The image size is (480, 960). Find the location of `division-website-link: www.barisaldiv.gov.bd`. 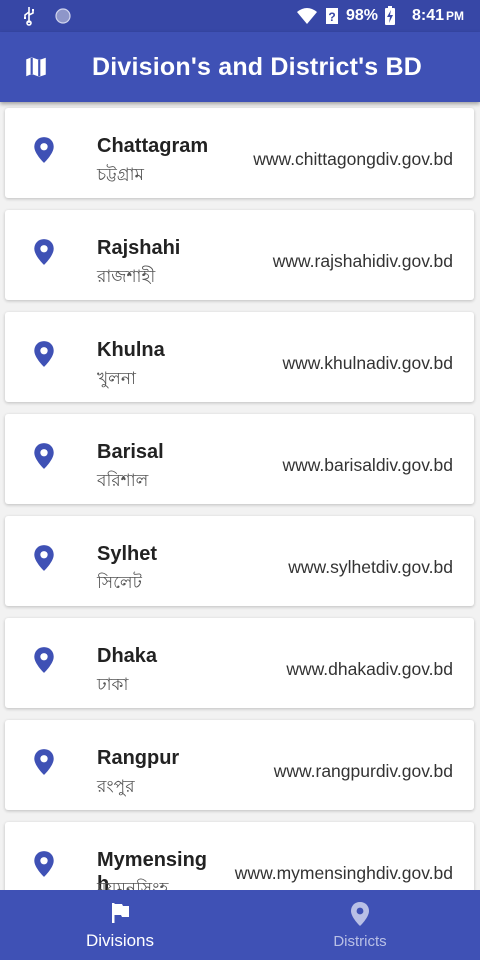

division-website-link: www.barisaldiv.gov.bd is located at coordinates (367, 465).